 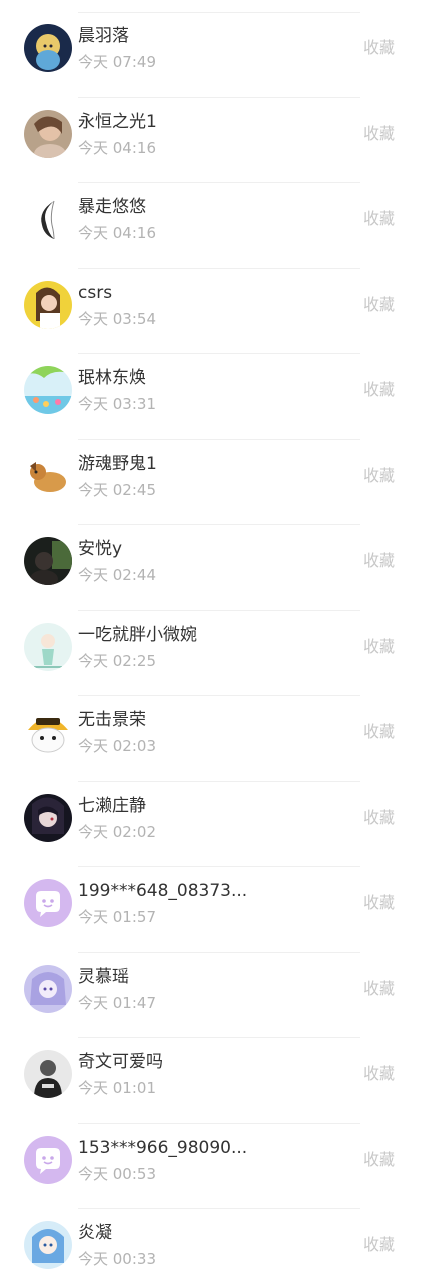 What do you see at coordinates (120, 1062) in the screenshot?
I see `contact-name: 奇文可爱吗` at bounding box center [120, 1062].